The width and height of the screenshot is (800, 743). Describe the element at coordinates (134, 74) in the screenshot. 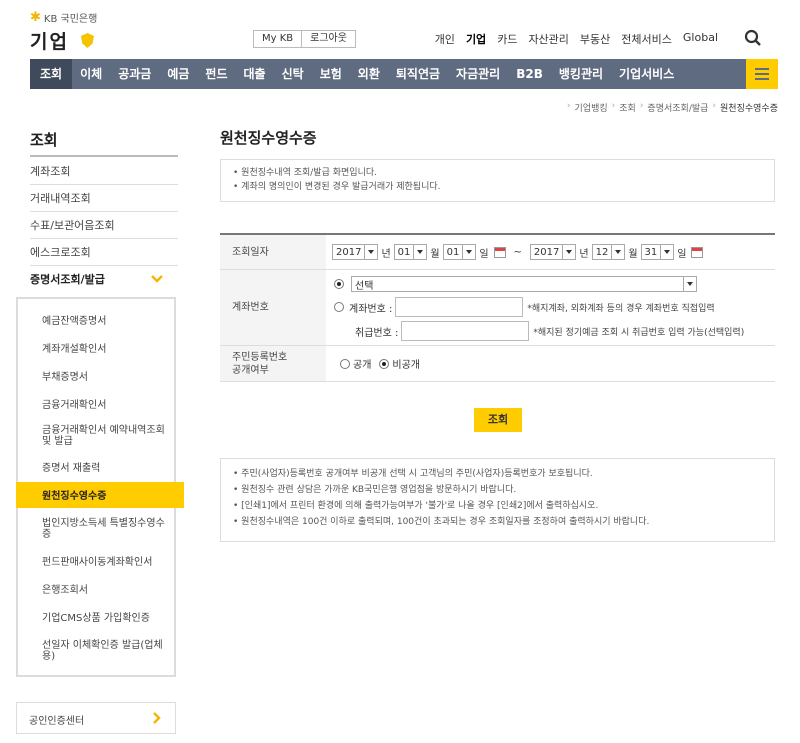

I see `main-nav-utility: 공과금` at that location.